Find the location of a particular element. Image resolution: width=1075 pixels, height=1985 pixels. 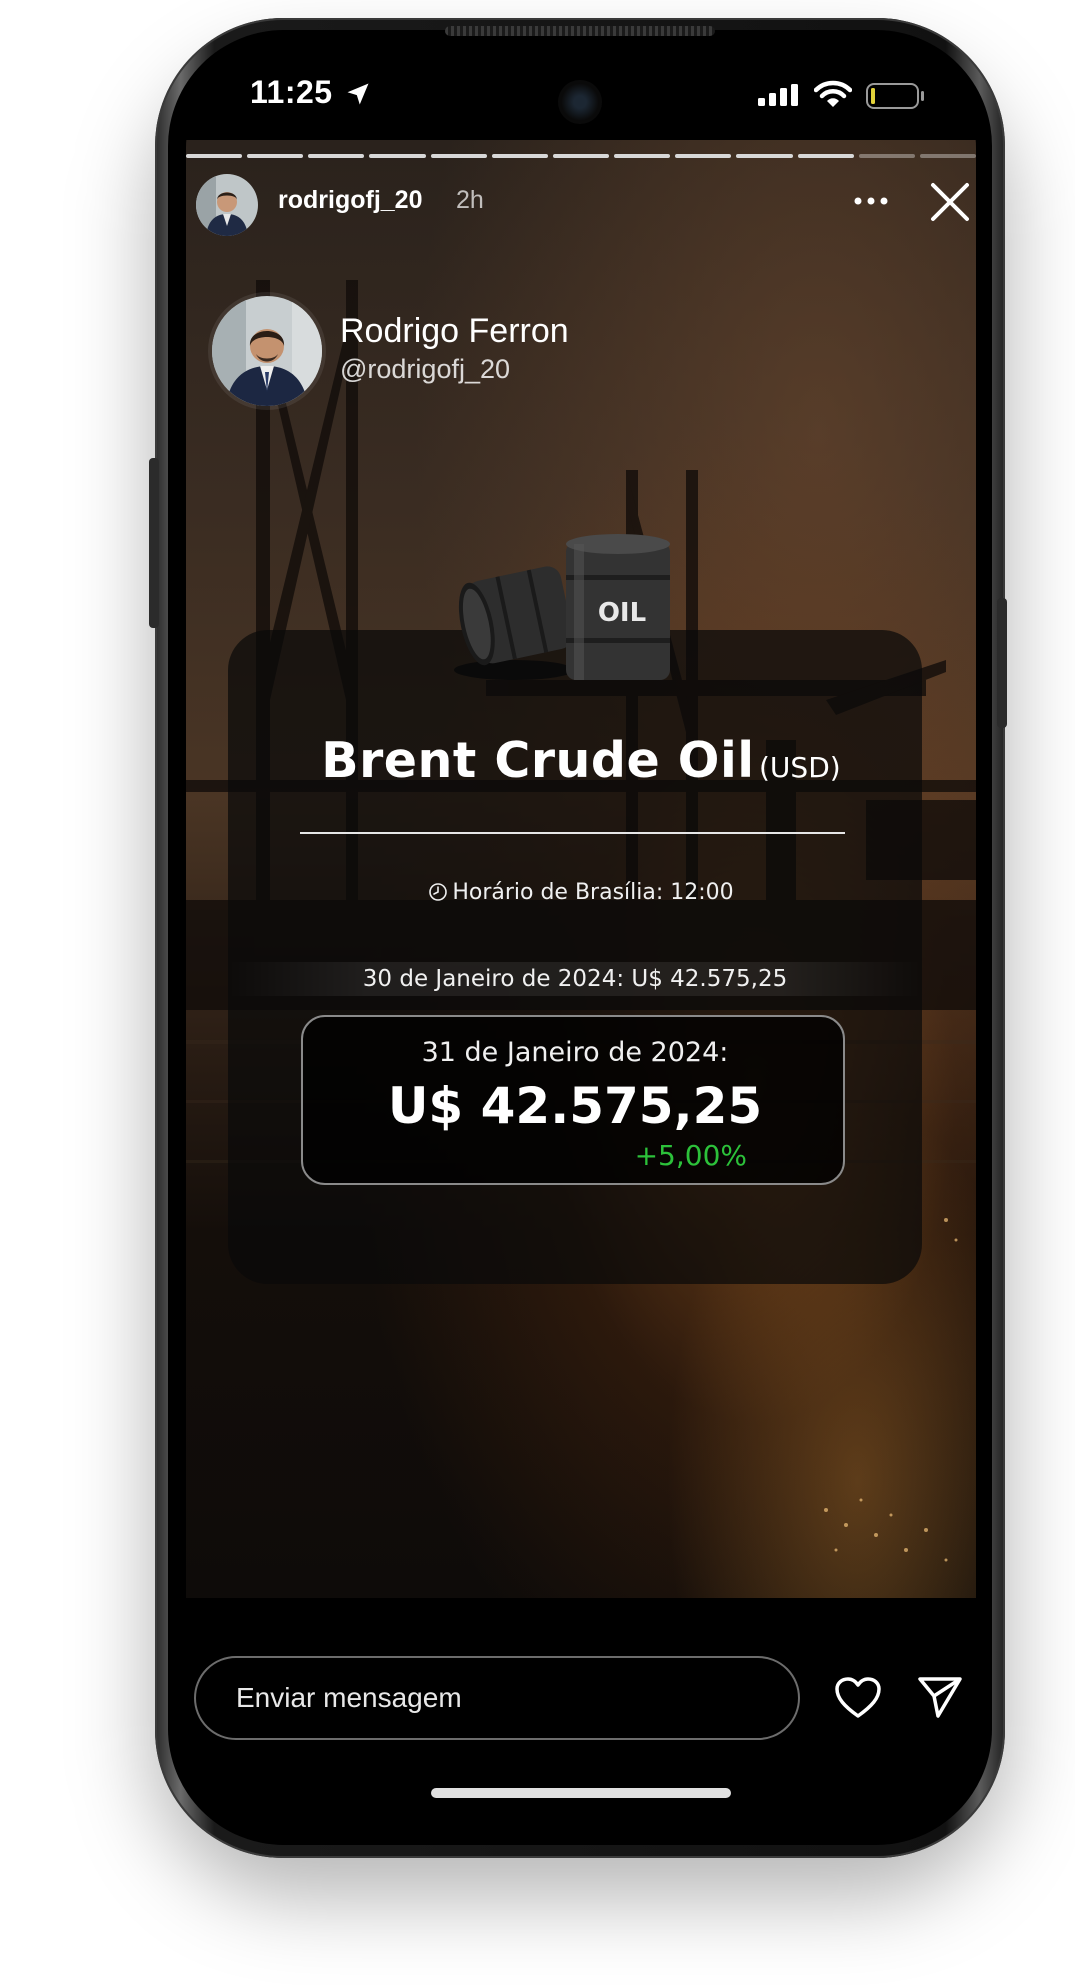

time-label: Horário de Brasília: 12:00 is located at coordinates (593, 892).